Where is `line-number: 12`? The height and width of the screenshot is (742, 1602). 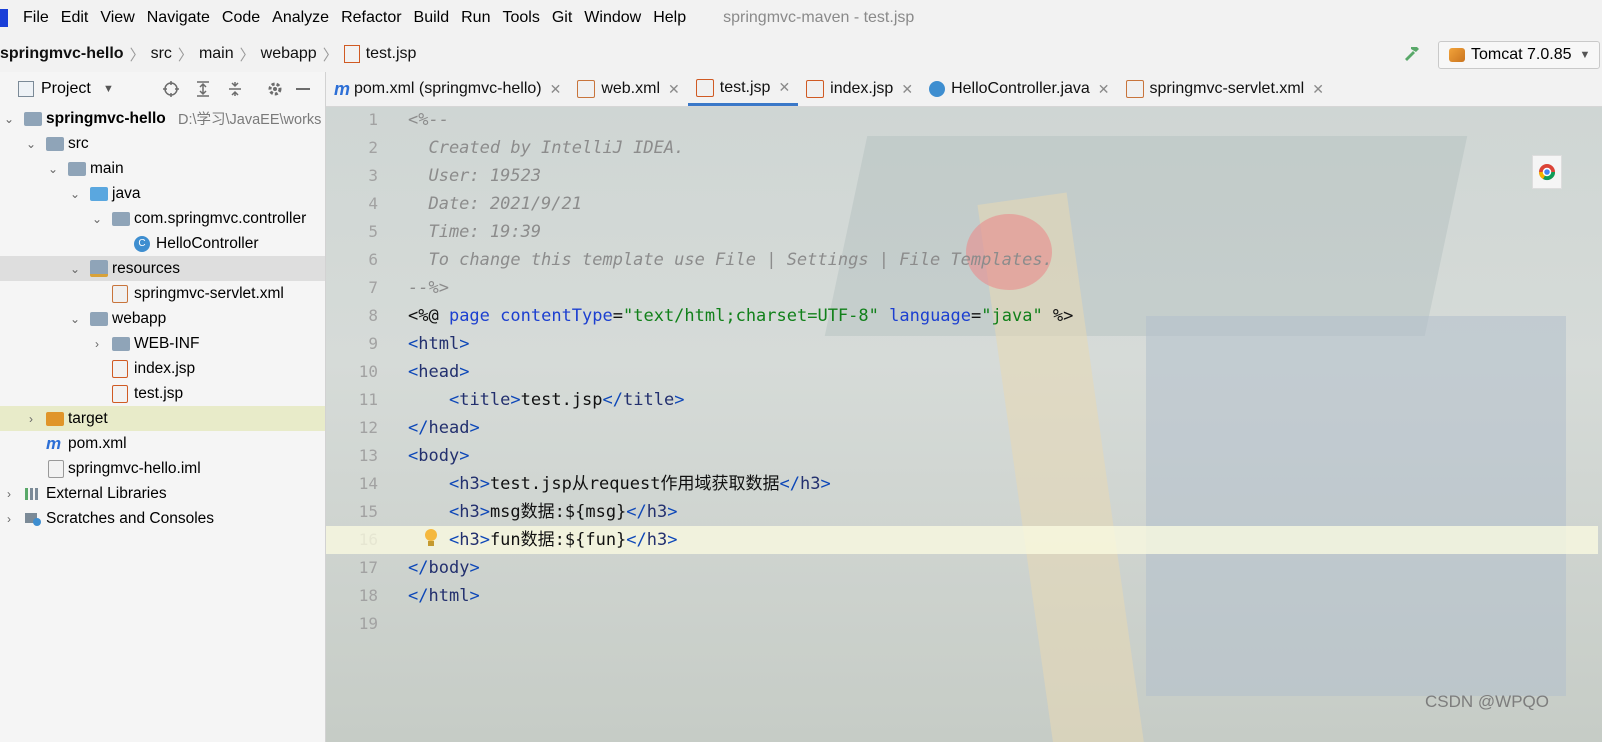
line-number: 12 is located at coordinates (368, 427).